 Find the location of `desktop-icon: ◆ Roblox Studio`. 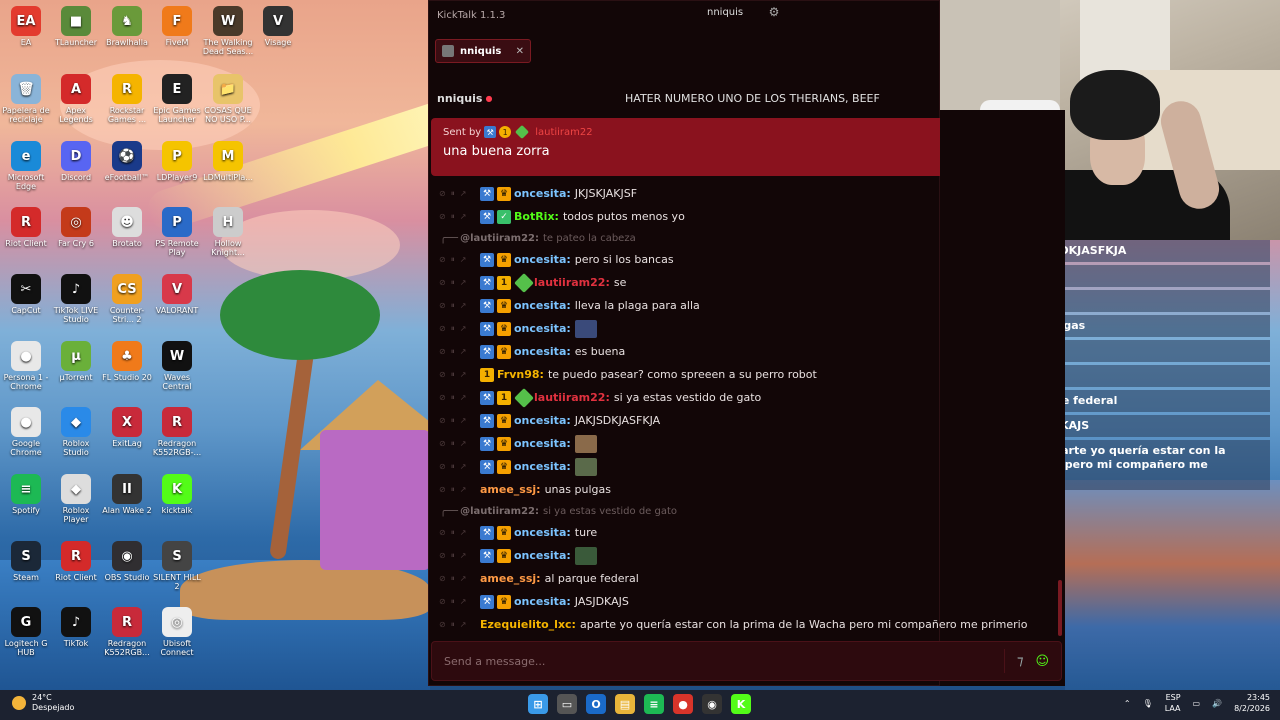

desktop-icon: ◆ Roblox Studio is located at coordinates (76, 430).